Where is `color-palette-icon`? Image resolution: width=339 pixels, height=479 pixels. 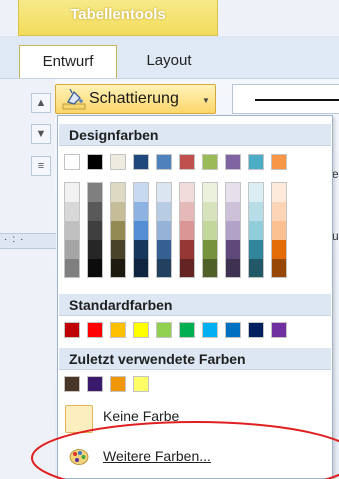
color-palette-icon is located at coordinates (79, 457).